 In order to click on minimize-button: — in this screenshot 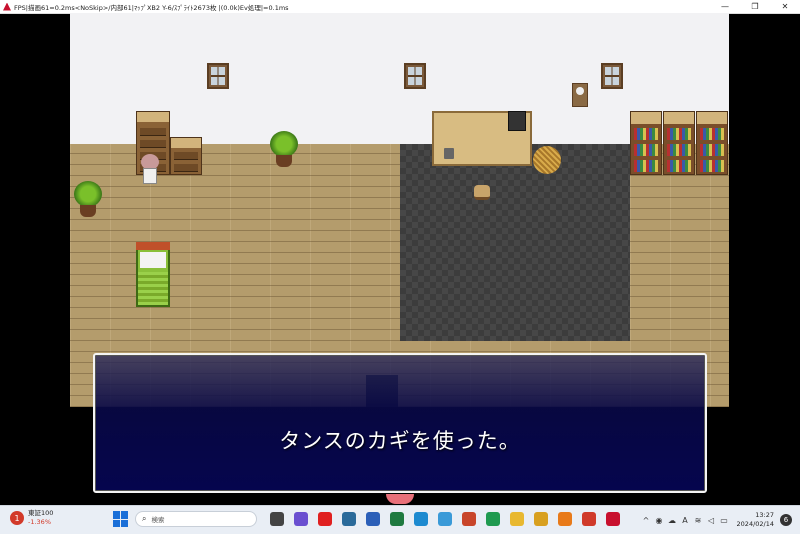, I will do `click(725, 6)`.